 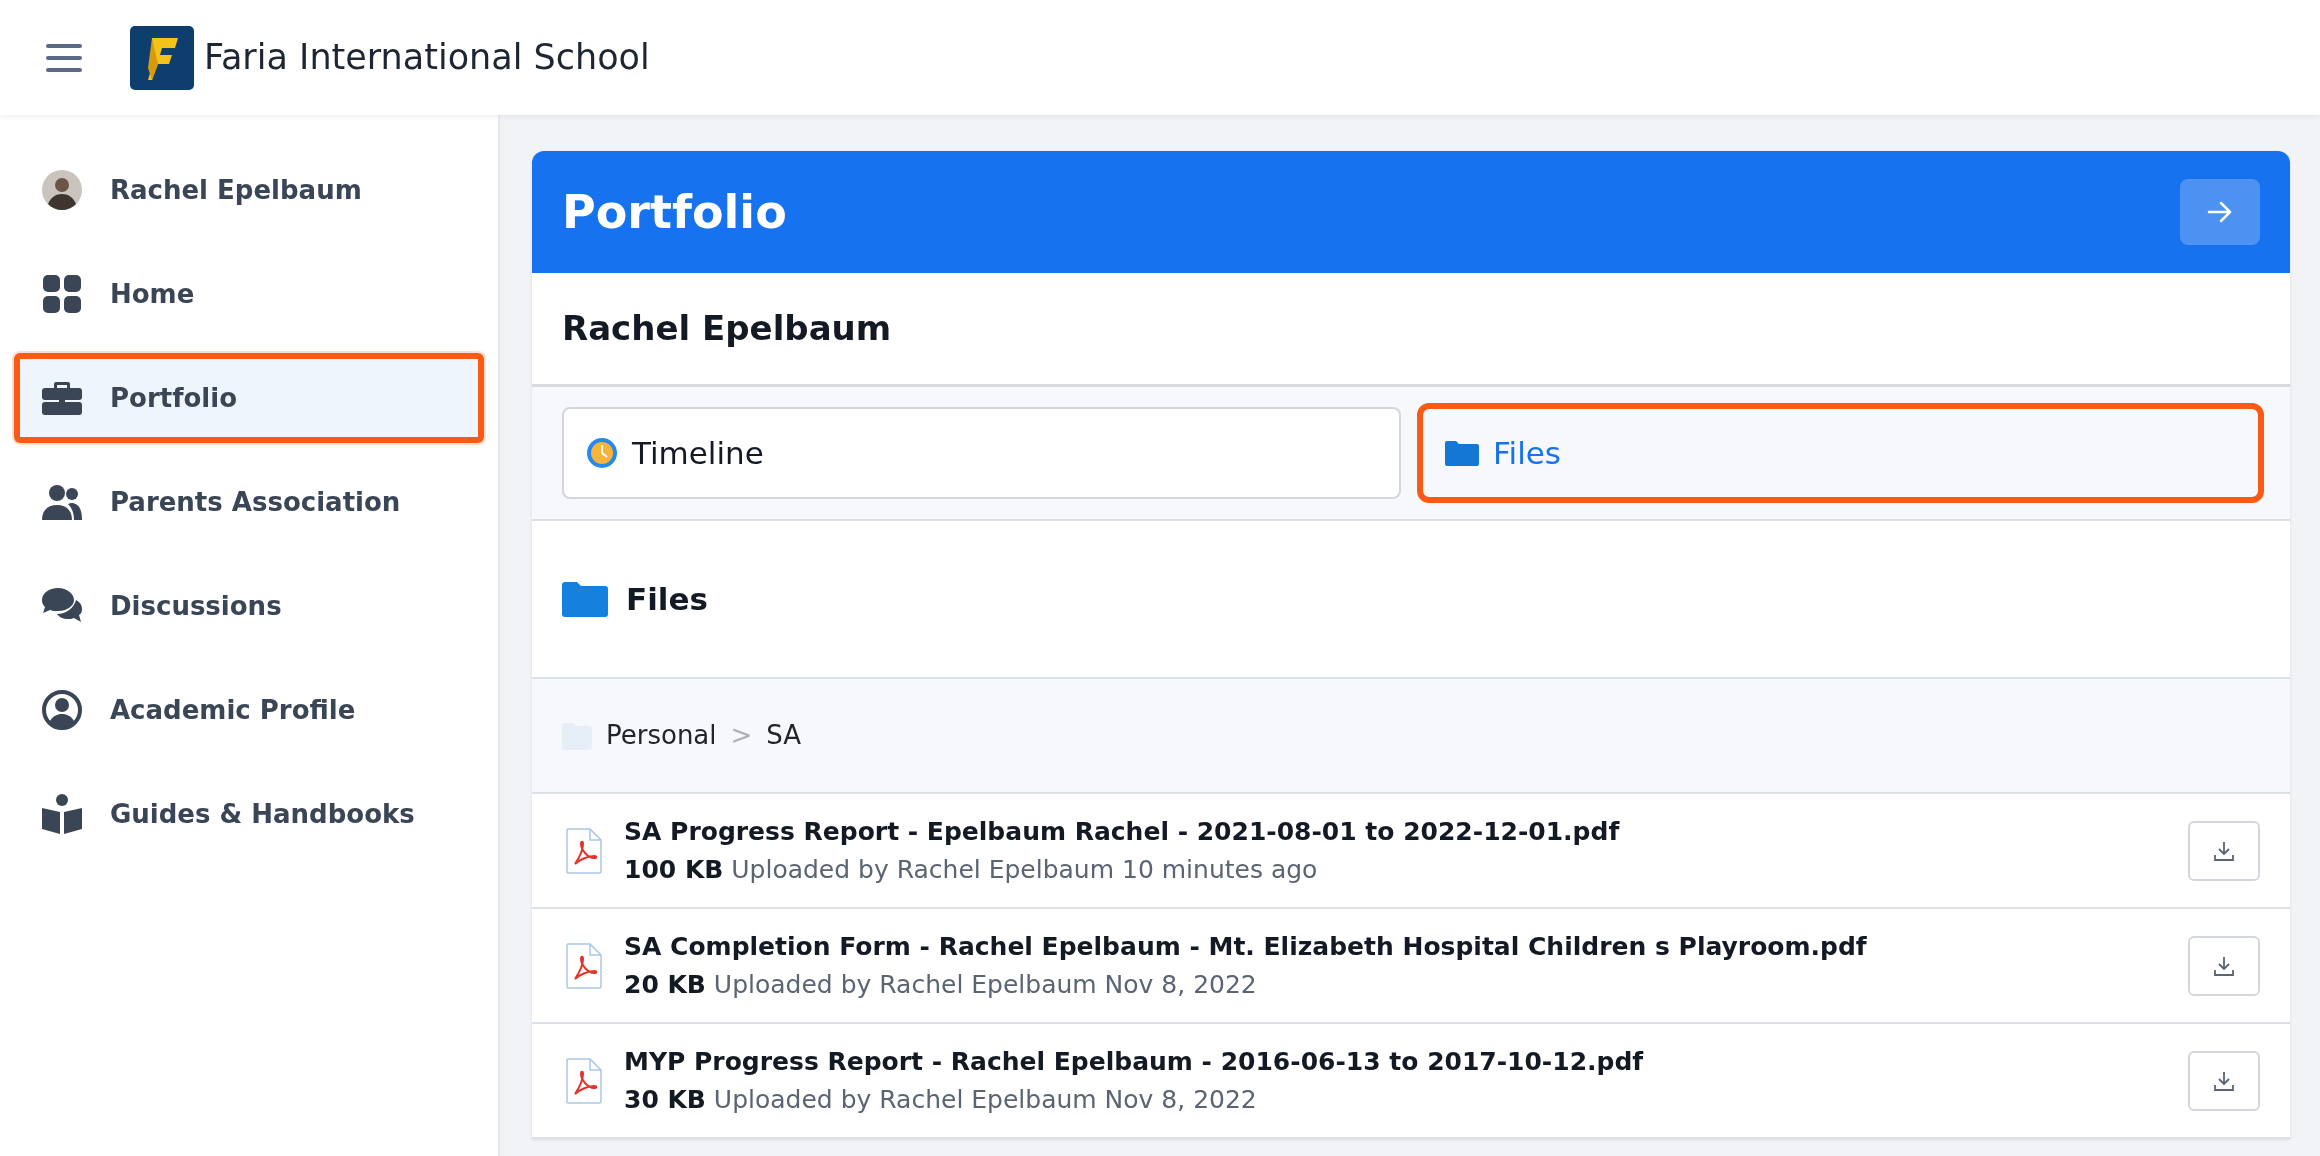 I want to click on sidebar-item: Guides & Handbooks, so click(x=249, y=814).